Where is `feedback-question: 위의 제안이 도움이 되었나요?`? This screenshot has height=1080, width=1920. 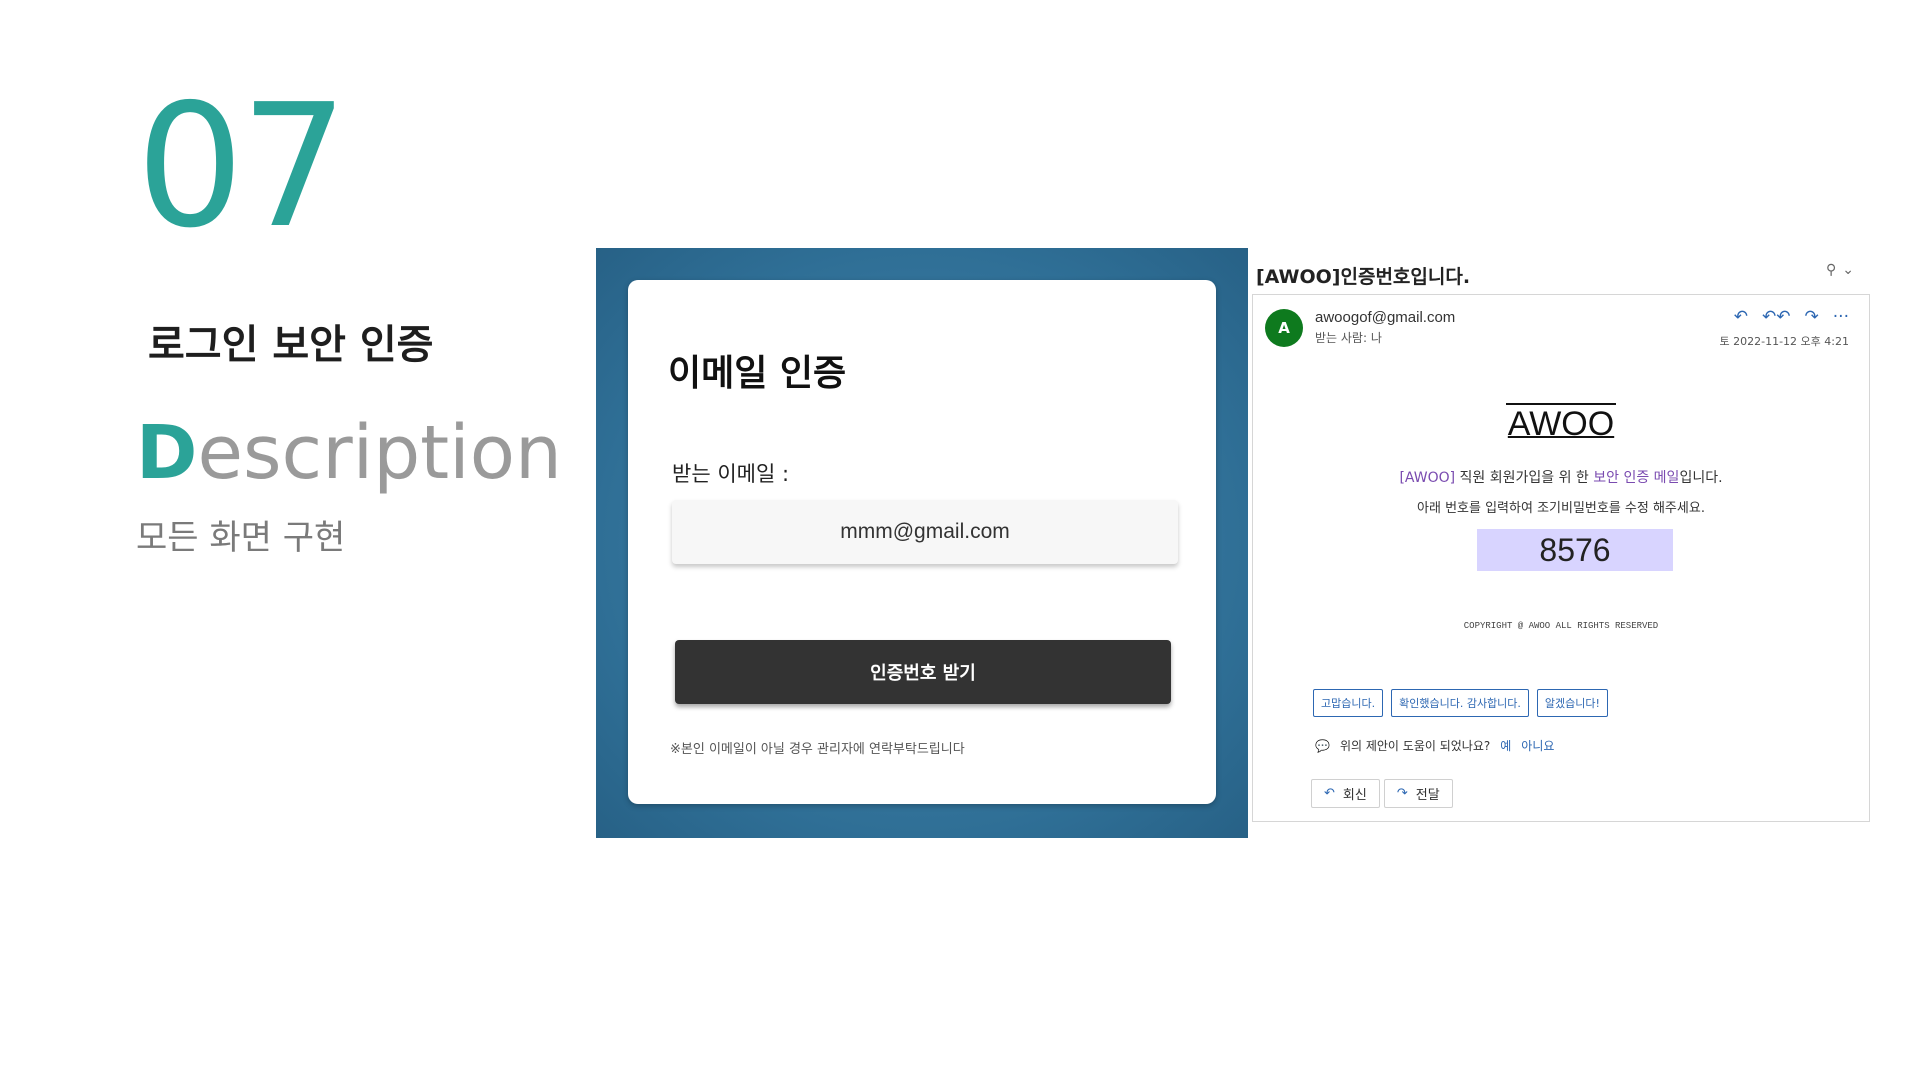 feedback-question: 위의 제안이 도움이 되었나요? is located at coordinates (1415, 746).